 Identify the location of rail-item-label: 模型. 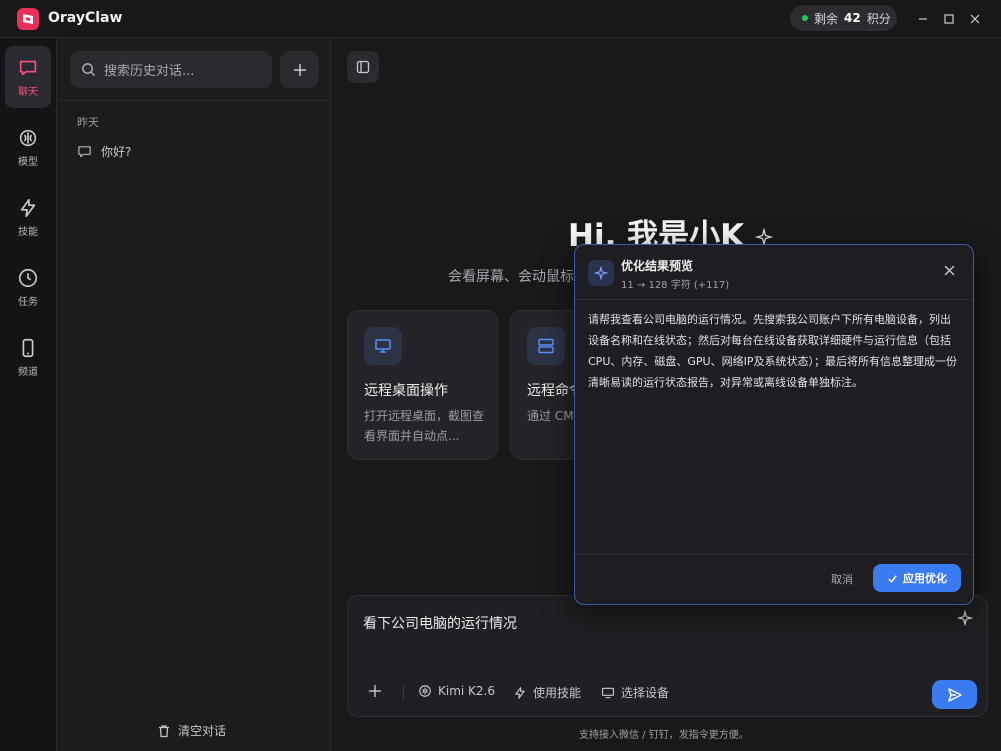
(28, 162).